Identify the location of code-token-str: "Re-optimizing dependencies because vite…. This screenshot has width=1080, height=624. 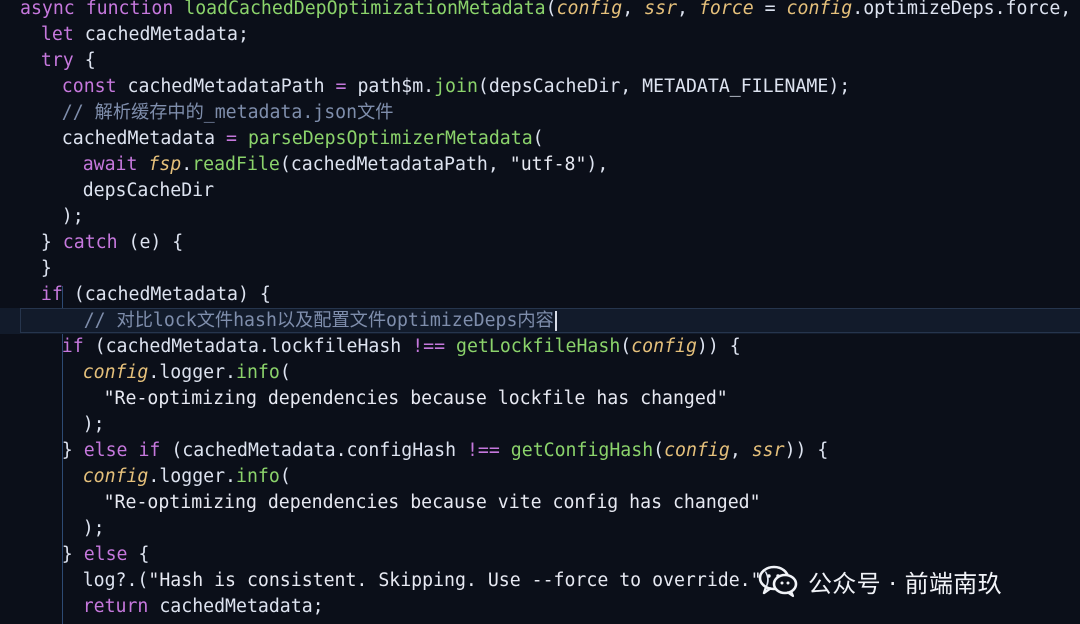
(432, 502).